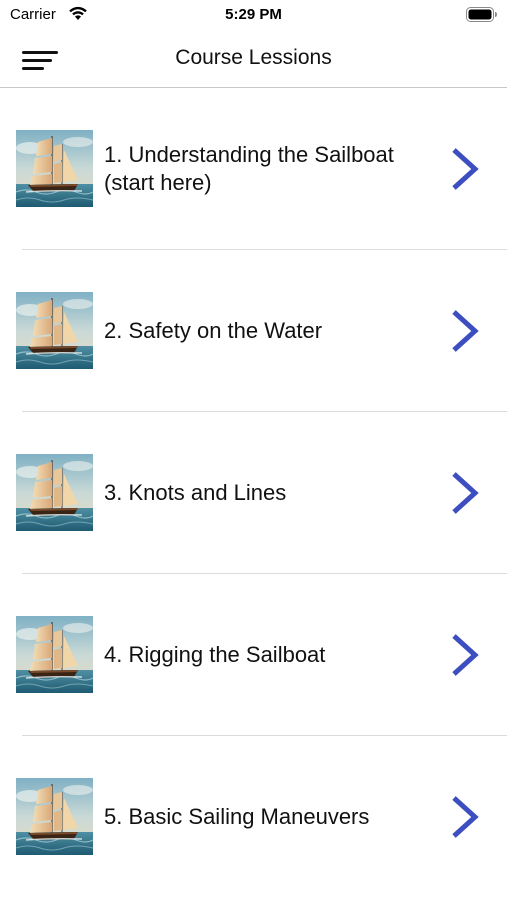  I want to click on lesson-number: 4., so click(113, 654).